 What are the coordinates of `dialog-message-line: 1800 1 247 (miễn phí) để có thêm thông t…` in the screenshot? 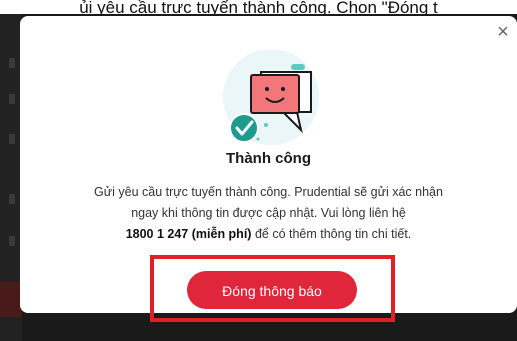 It's located at (268, 234).